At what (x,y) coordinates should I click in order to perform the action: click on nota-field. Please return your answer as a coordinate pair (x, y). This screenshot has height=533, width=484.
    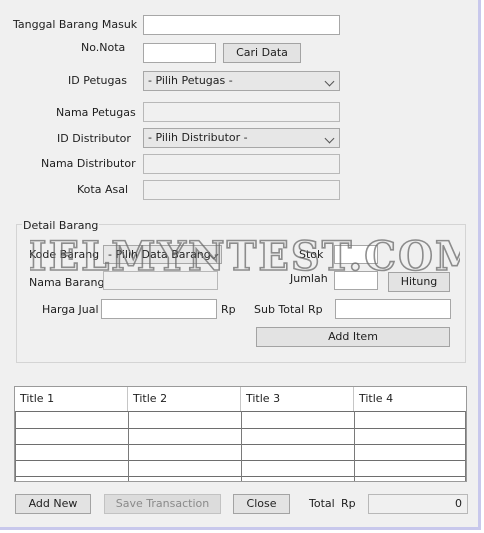
    Looking at the image, I should click on (179, 53).